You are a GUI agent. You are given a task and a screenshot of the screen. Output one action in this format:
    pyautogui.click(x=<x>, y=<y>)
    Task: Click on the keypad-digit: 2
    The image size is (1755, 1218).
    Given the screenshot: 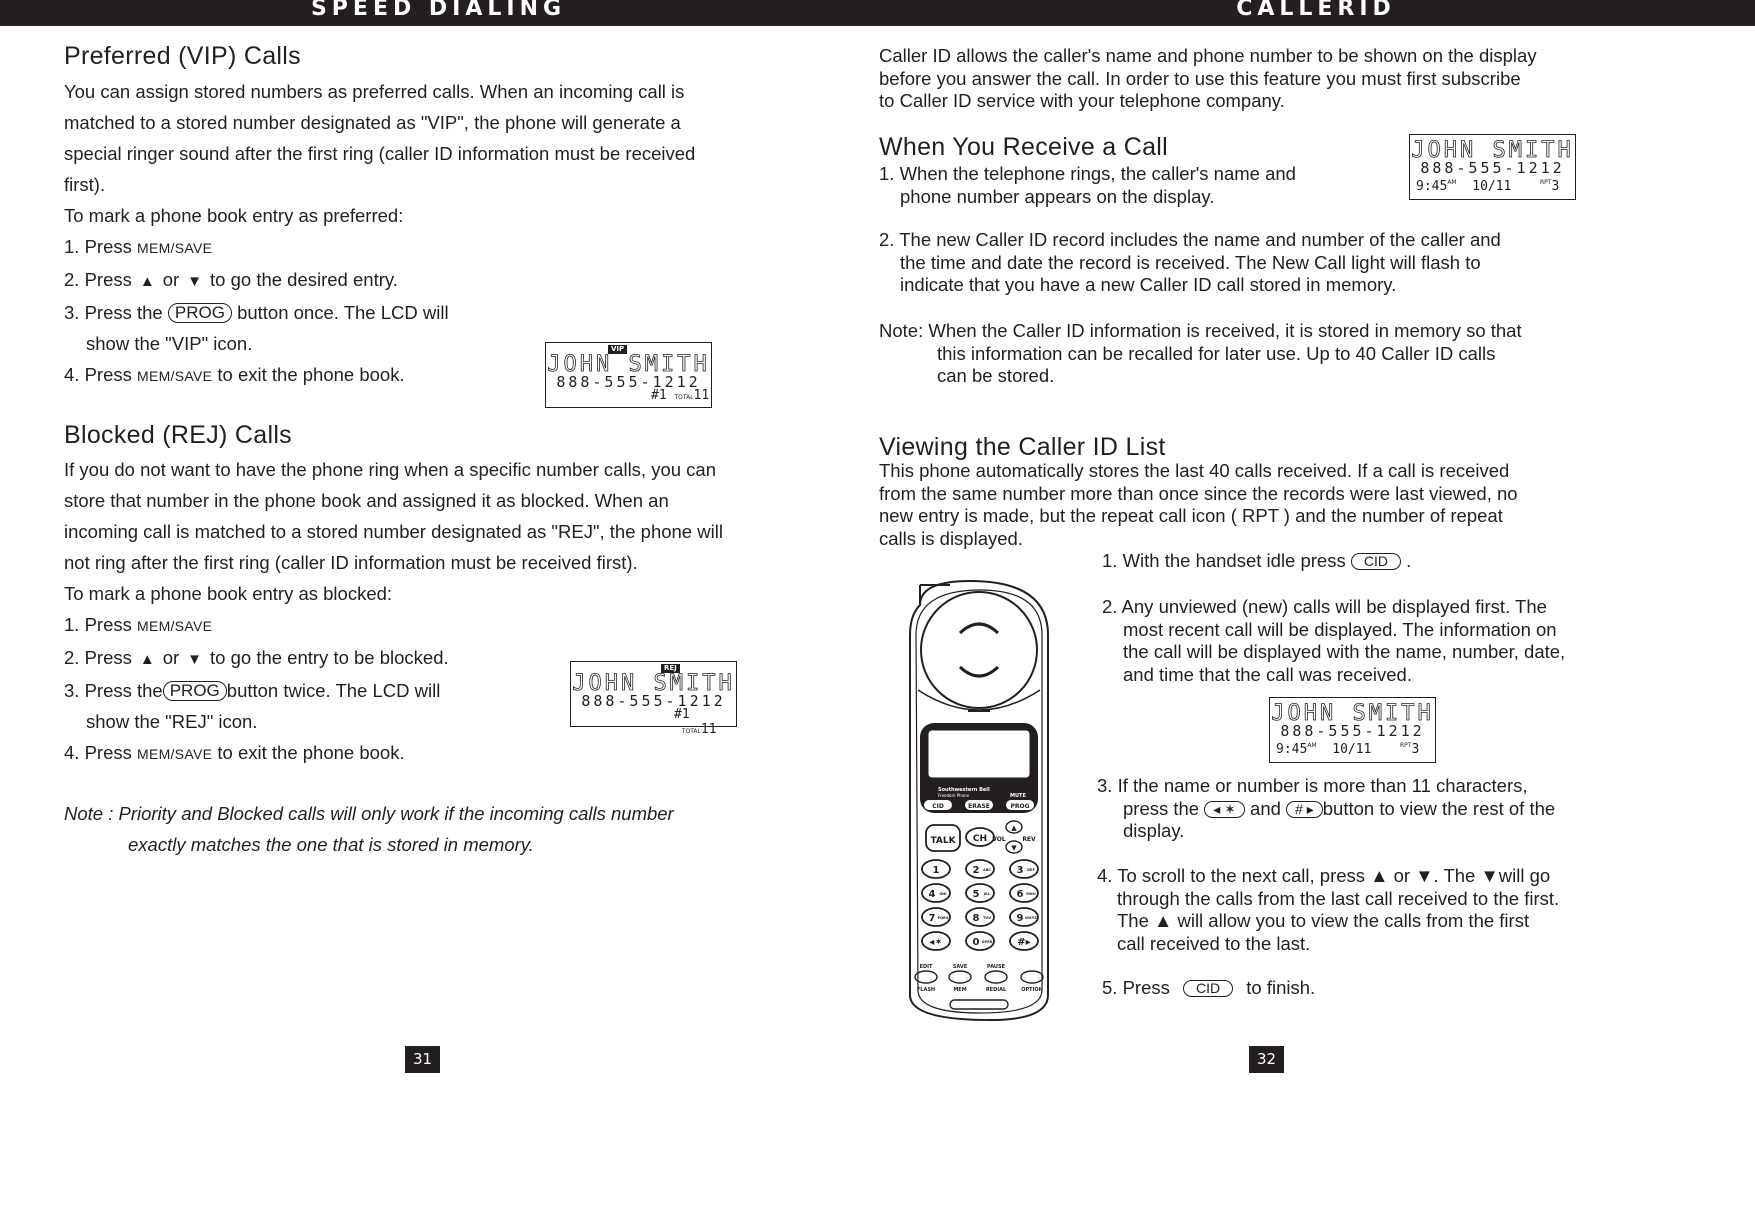 What is the action you would take?
    pyautogui.click(x=976, y=870)
    